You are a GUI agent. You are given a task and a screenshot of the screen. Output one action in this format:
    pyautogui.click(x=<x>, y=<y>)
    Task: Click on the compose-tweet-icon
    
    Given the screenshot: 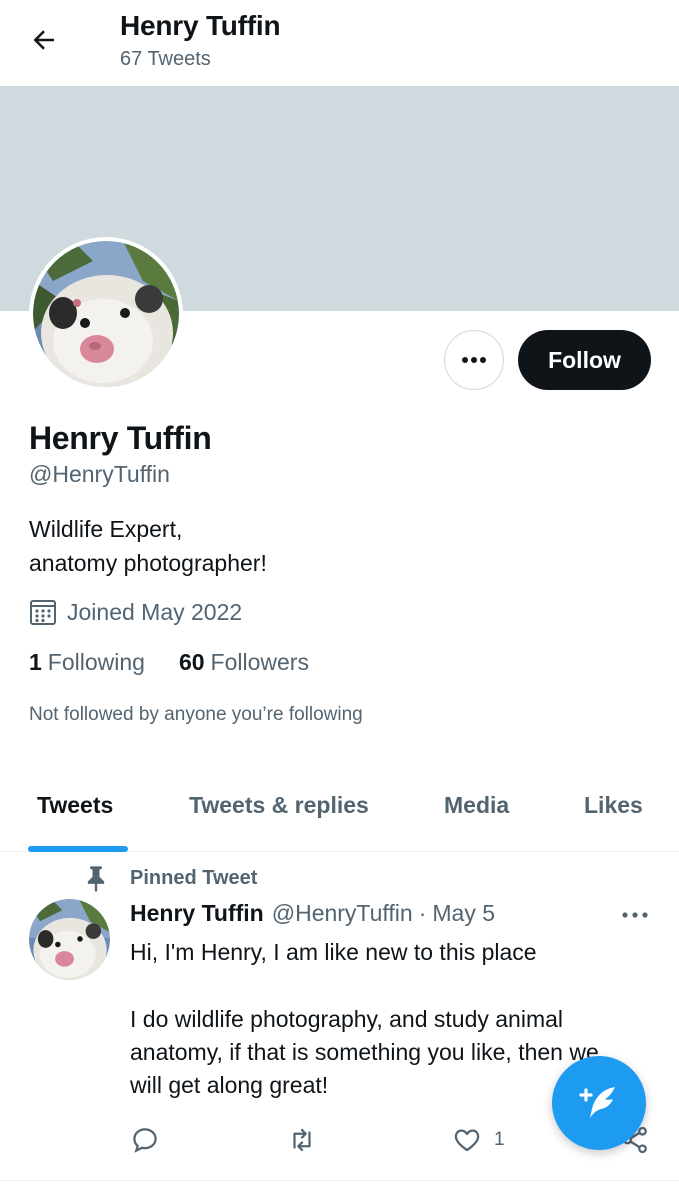 What is the action you would take?
    pyautogui.click(x=597, y=1102)
    